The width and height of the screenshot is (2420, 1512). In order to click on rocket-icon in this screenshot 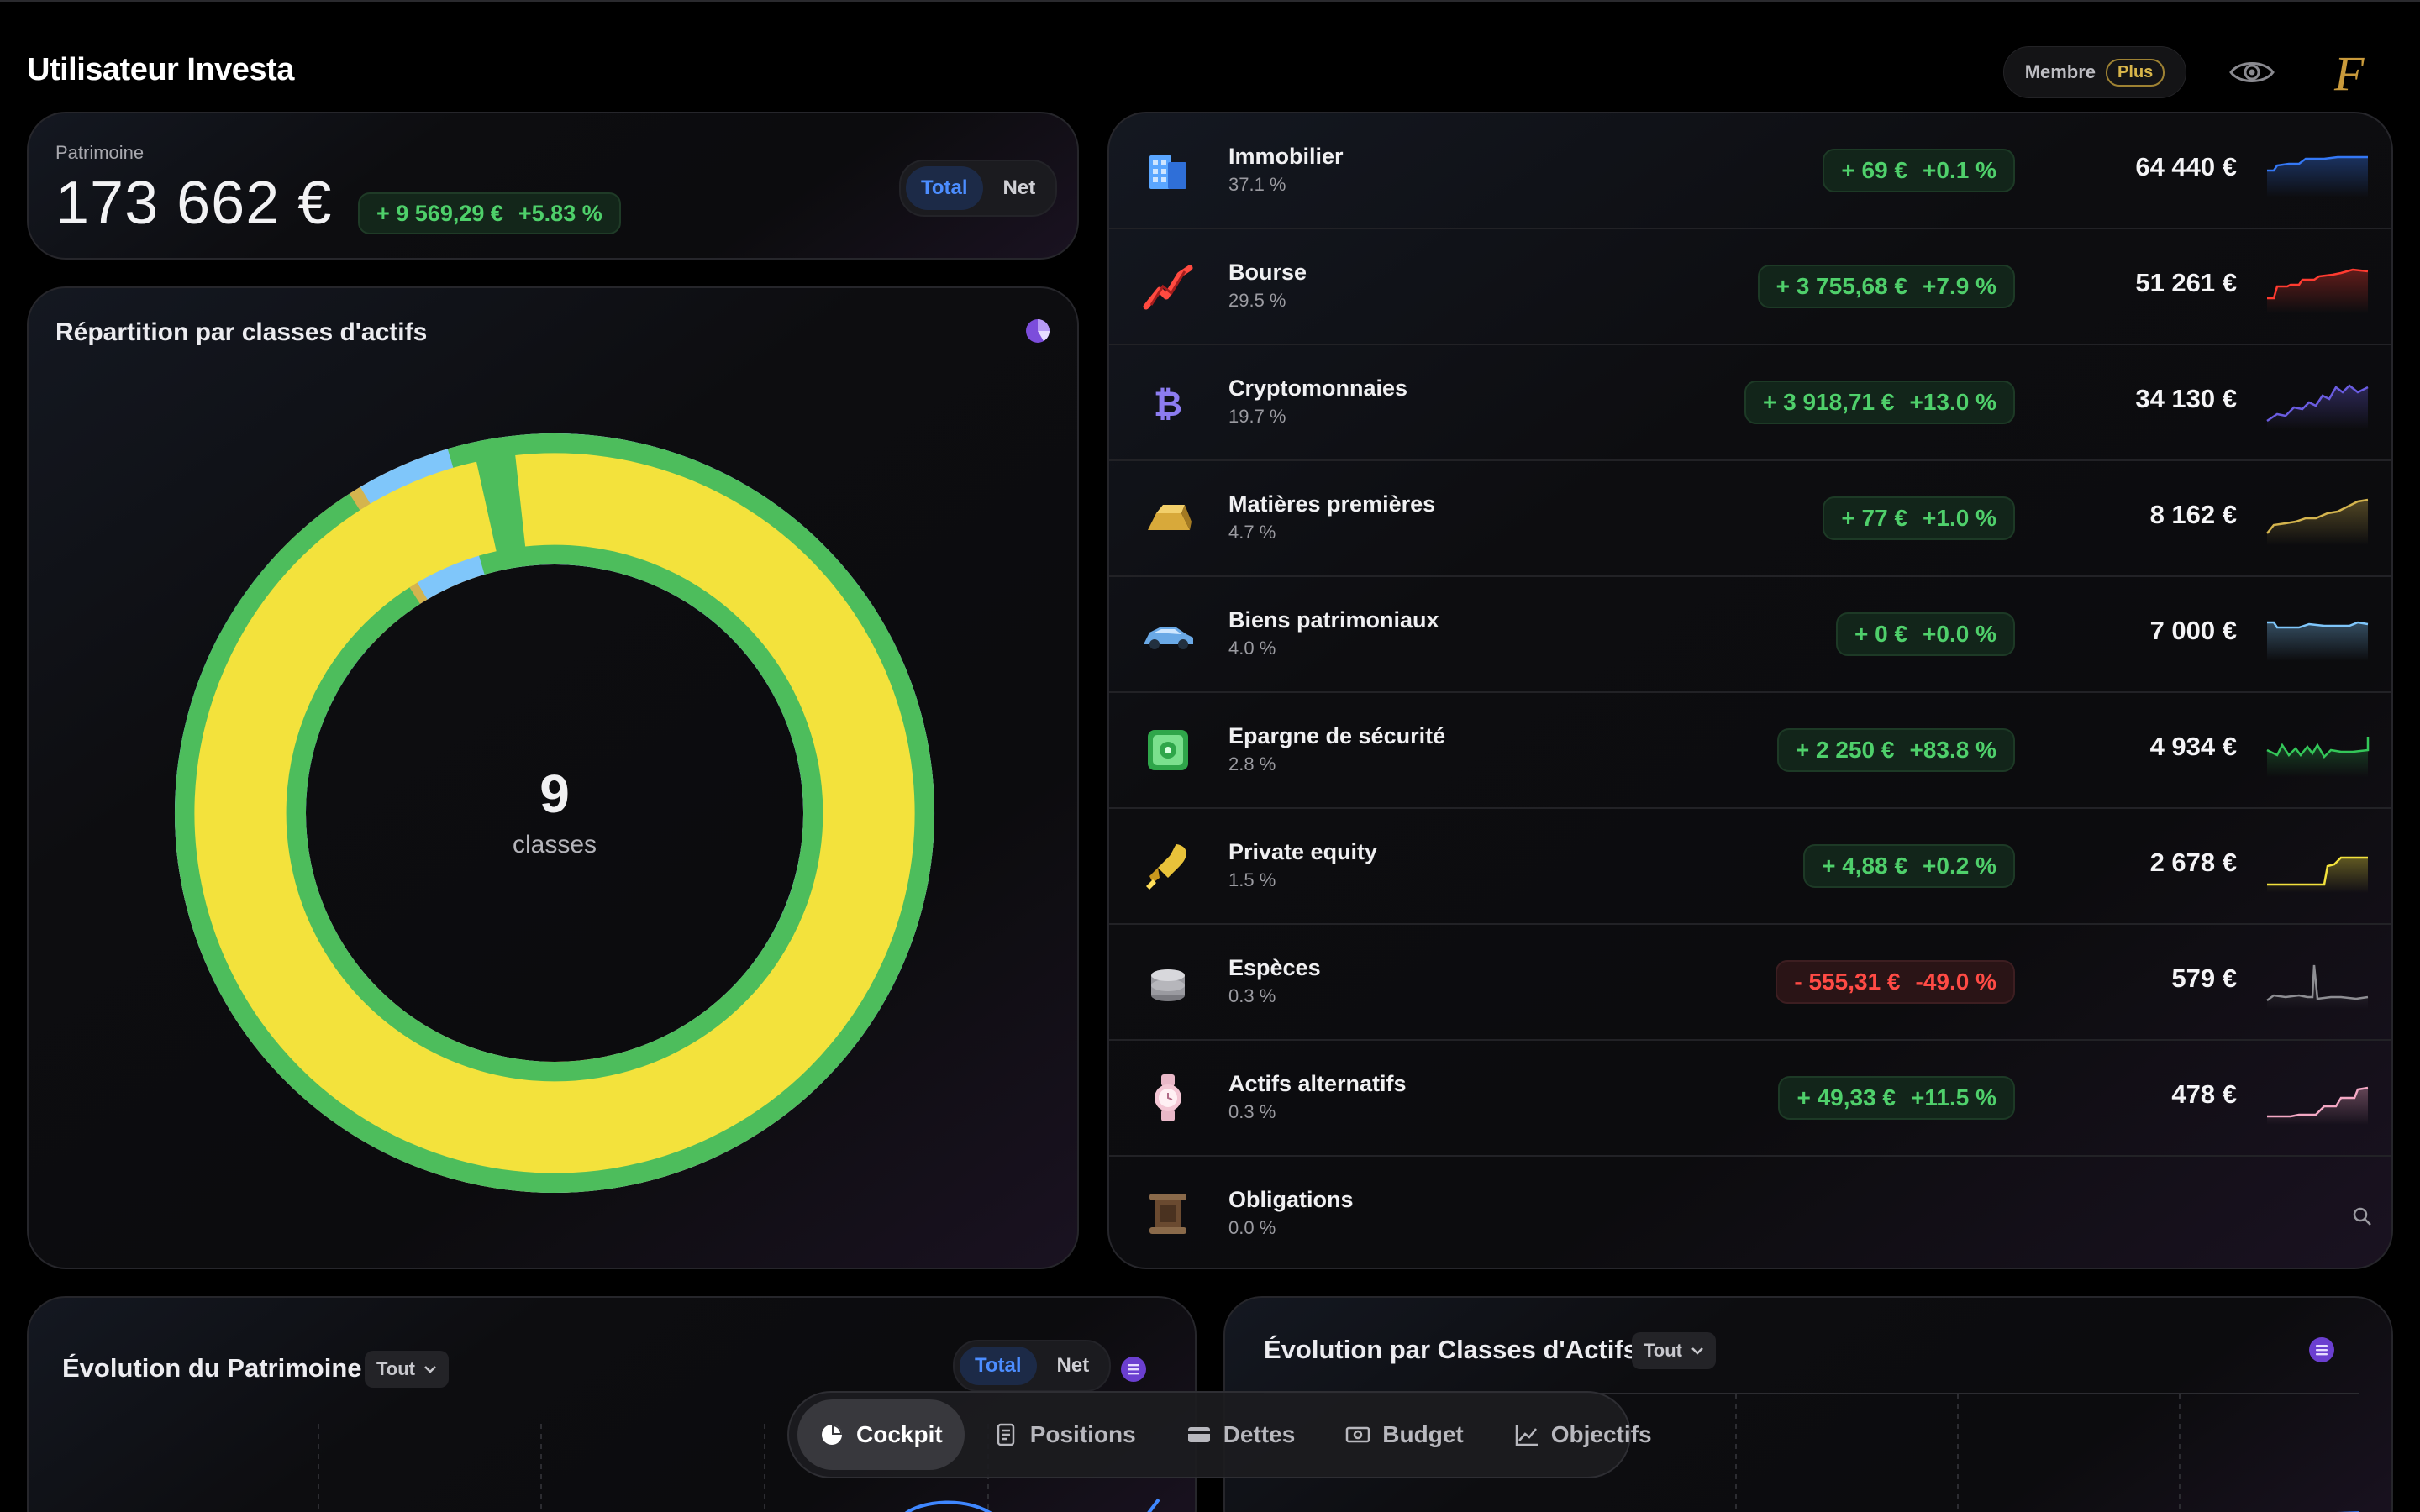, I will do `click(1168, 866)`.